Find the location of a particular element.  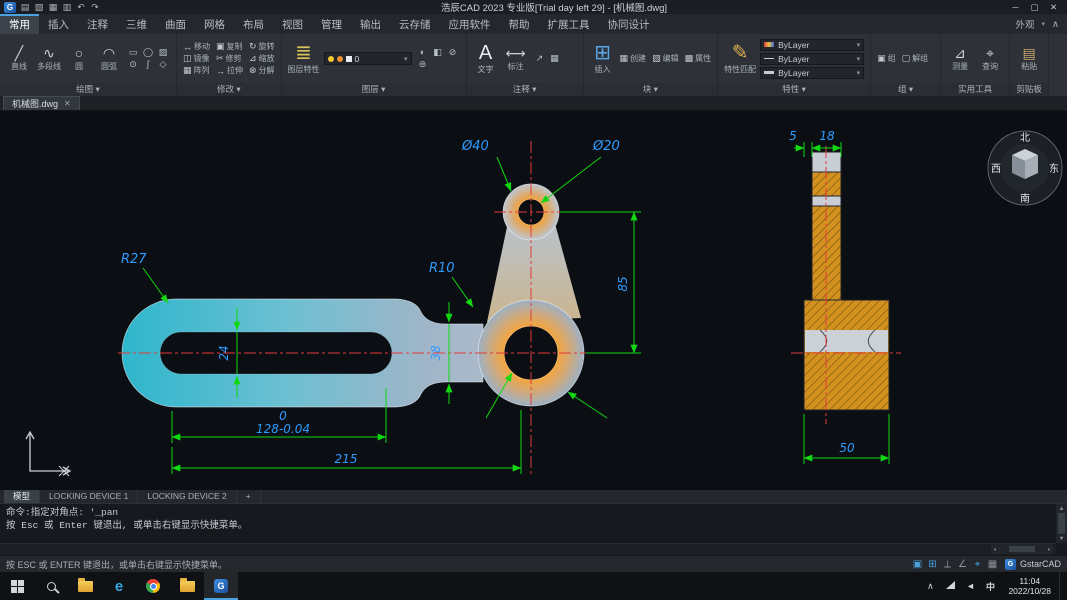

taskbar-edge: e is located at coordinates (119, 586).